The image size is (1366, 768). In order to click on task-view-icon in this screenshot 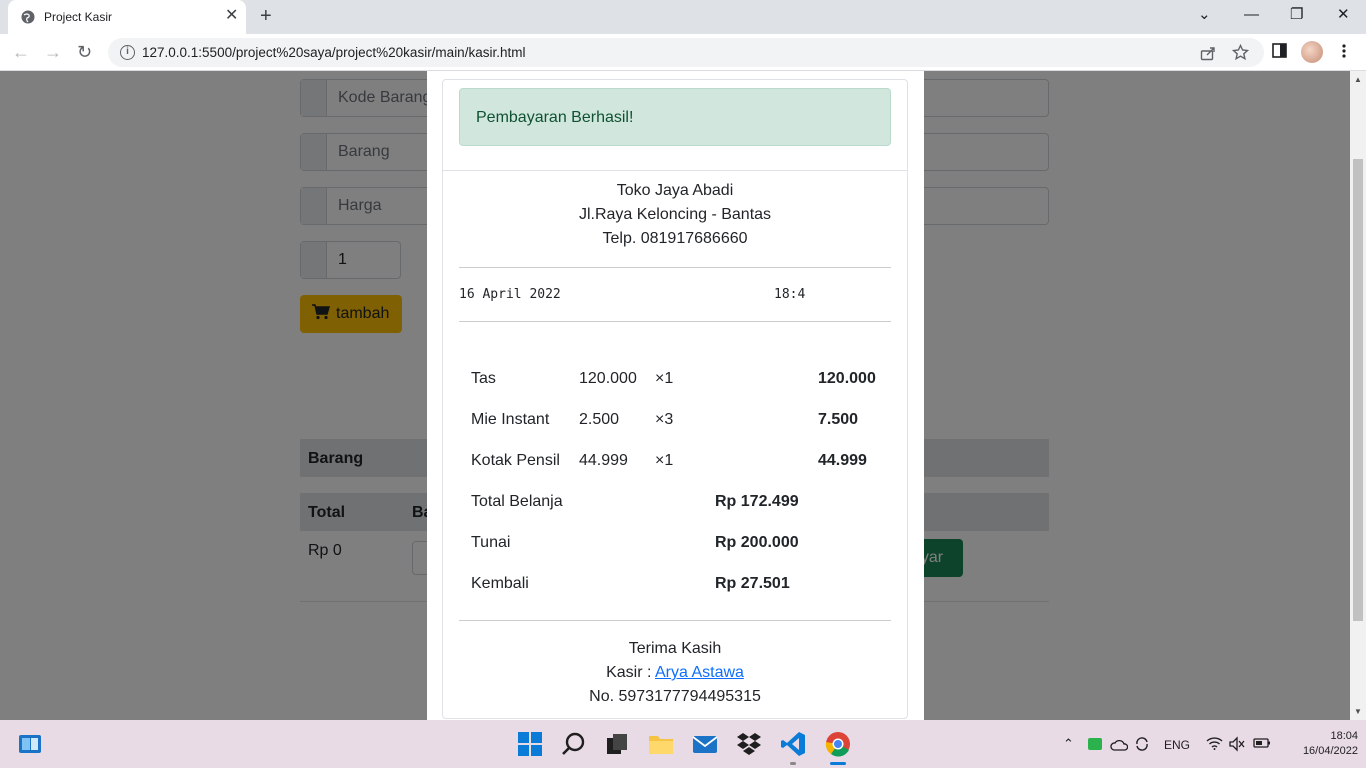, I will do `click(617, 744)`.